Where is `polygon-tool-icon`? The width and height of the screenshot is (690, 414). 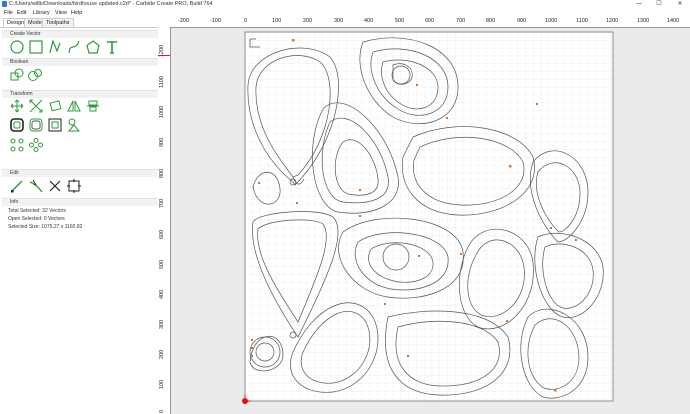
polygon-tool-icon is located at coordinates (93, 47).